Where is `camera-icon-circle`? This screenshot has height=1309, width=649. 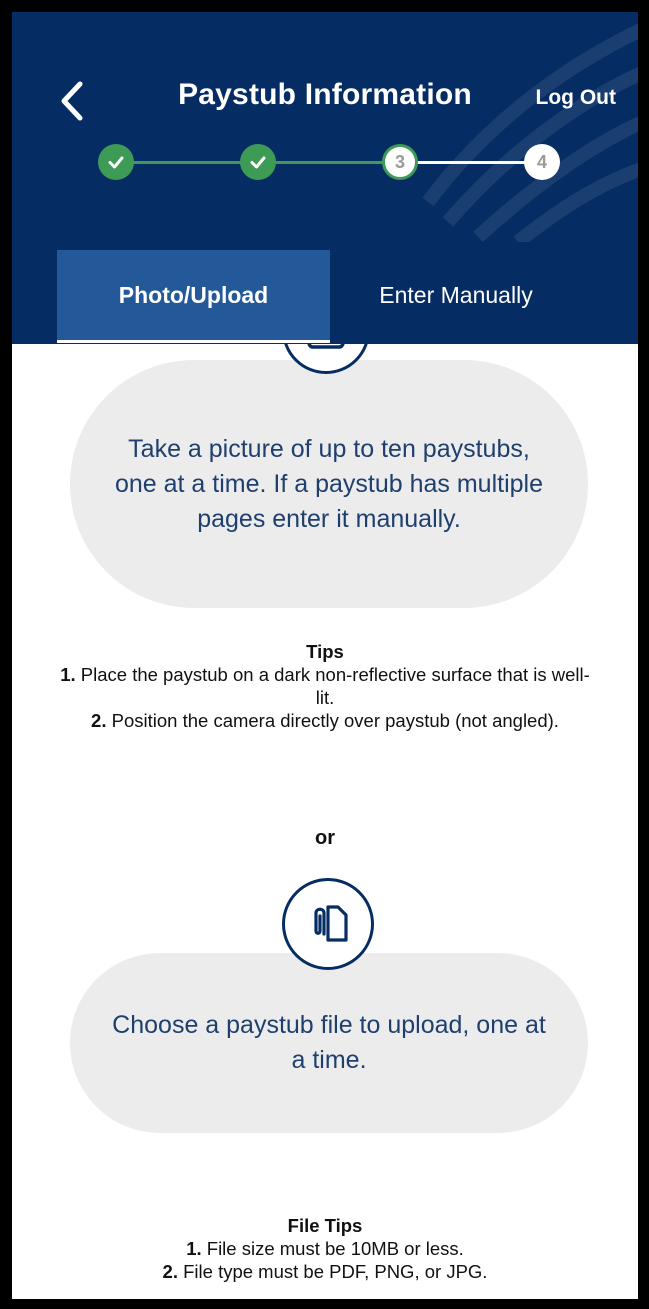
camera-icon-circle is located at coordinates (326, 359).